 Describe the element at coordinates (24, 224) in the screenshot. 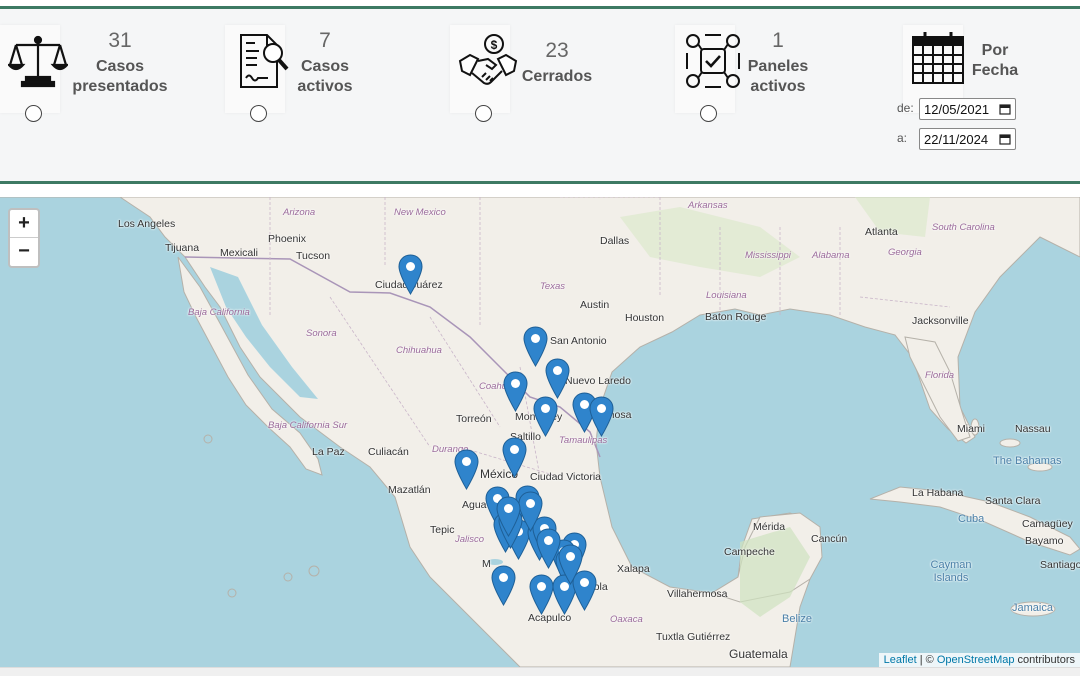

I see `zoom-in-button: +` at that location.